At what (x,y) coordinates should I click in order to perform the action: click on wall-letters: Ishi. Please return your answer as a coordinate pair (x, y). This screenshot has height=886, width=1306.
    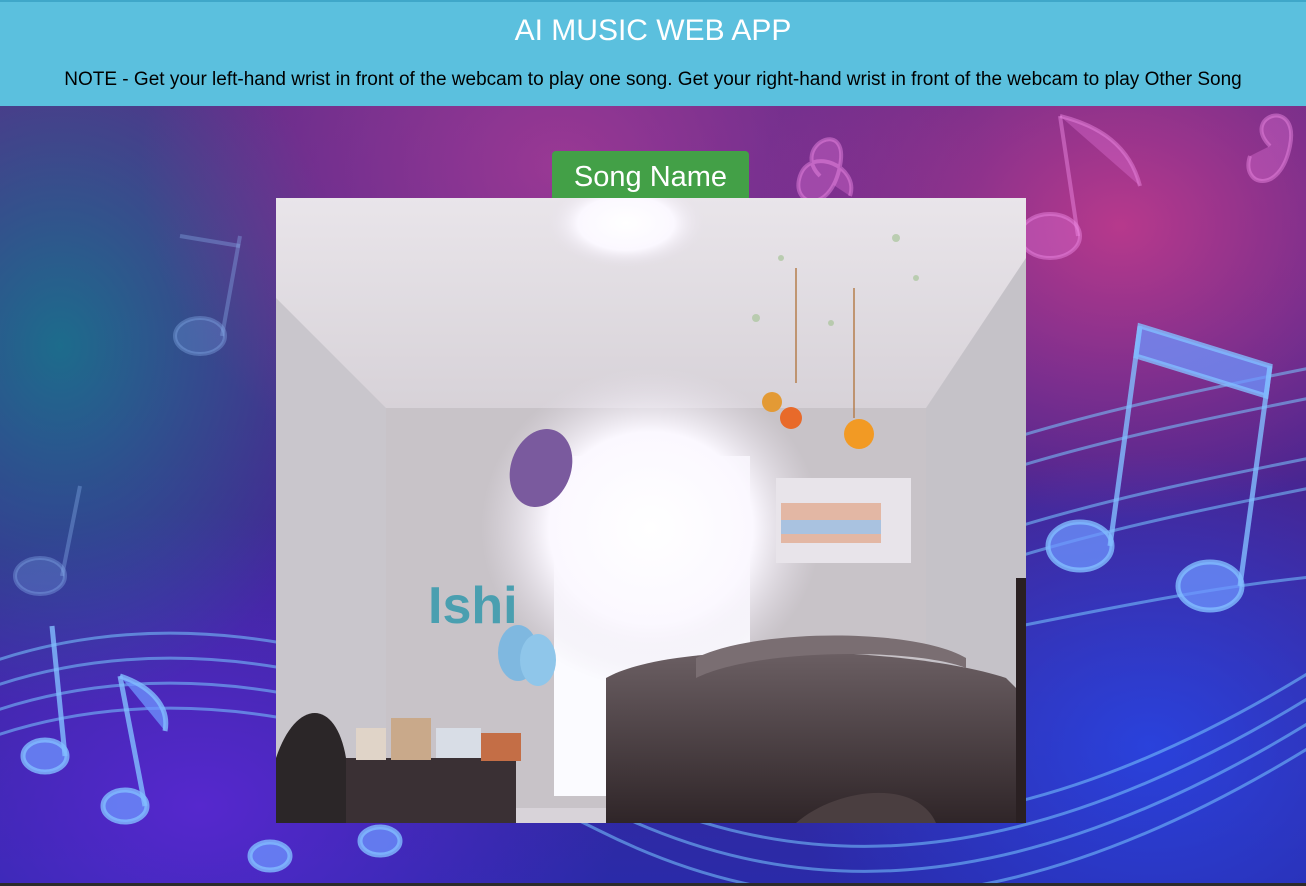
    Looking at the image, I should click on (473, 606).